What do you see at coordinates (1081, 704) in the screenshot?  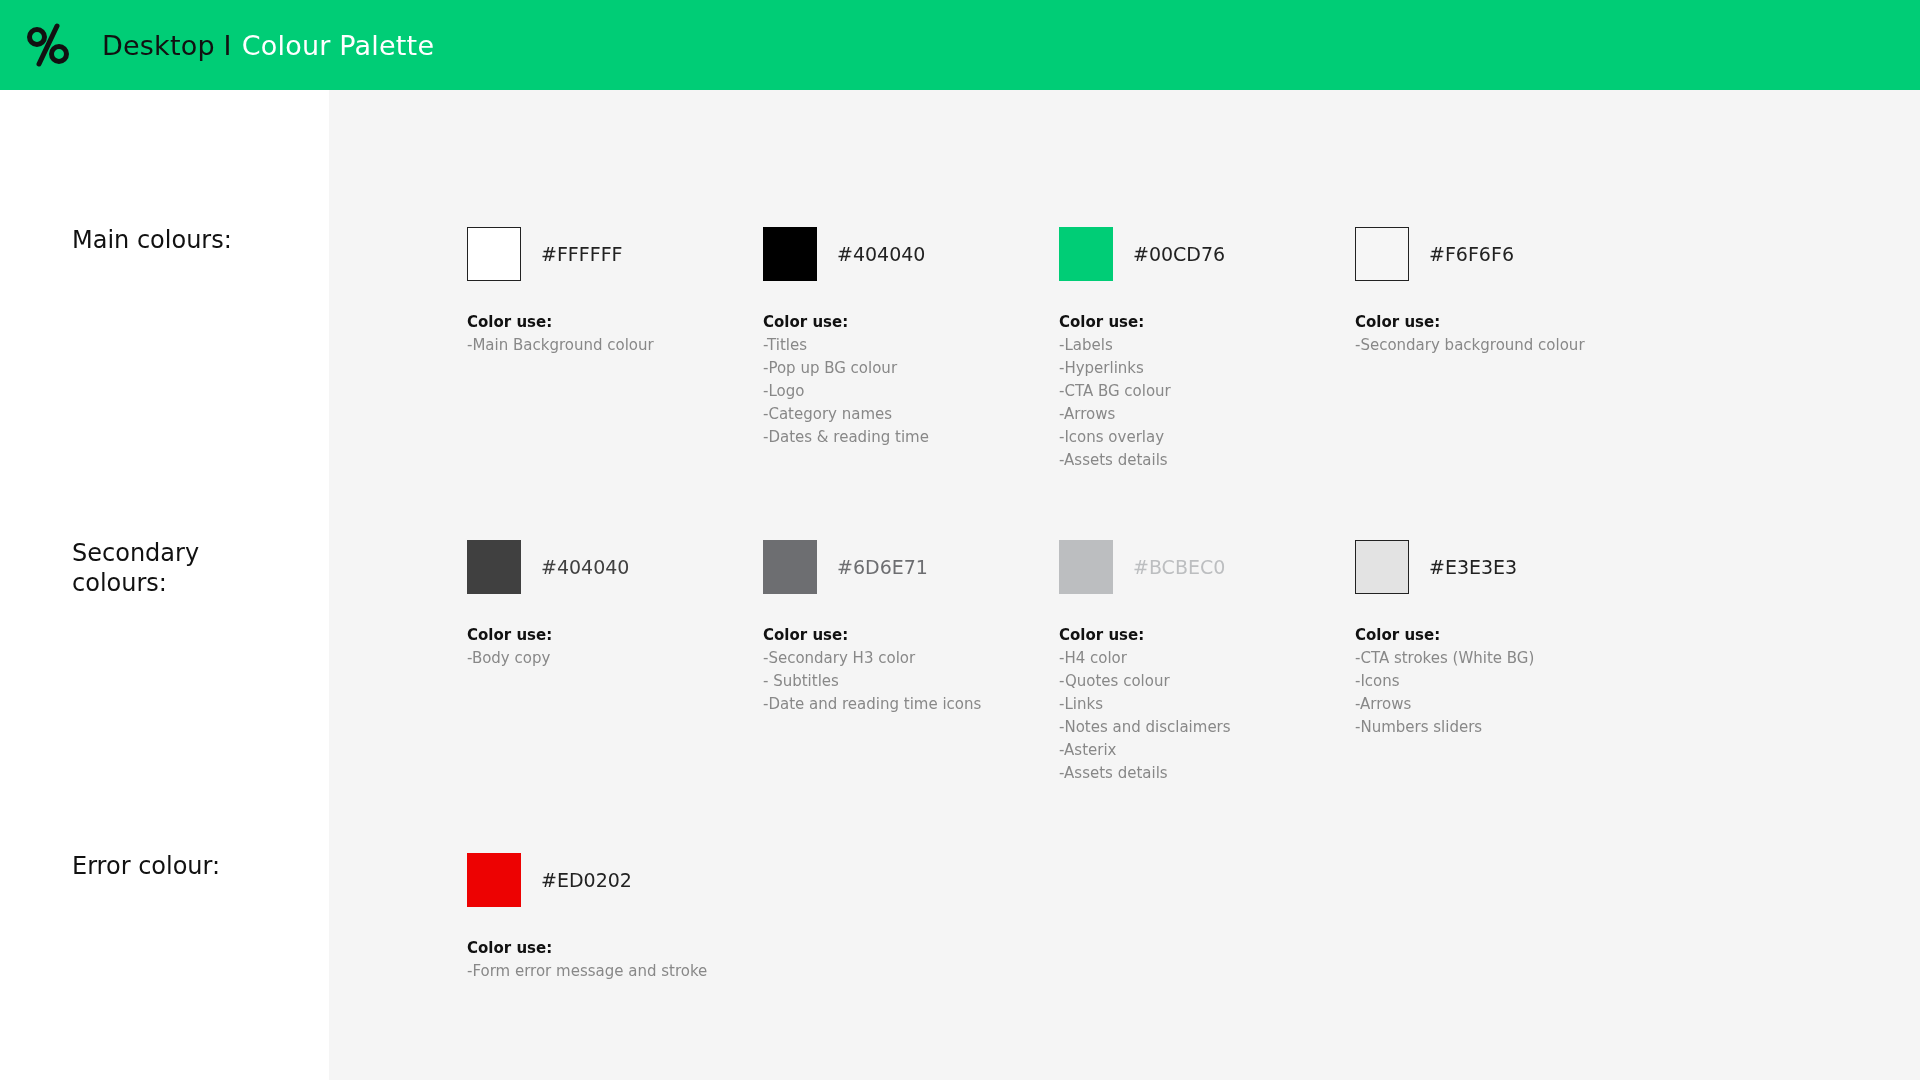 I see `colour-use-item: -Links` at bounding box center [1081, 704].